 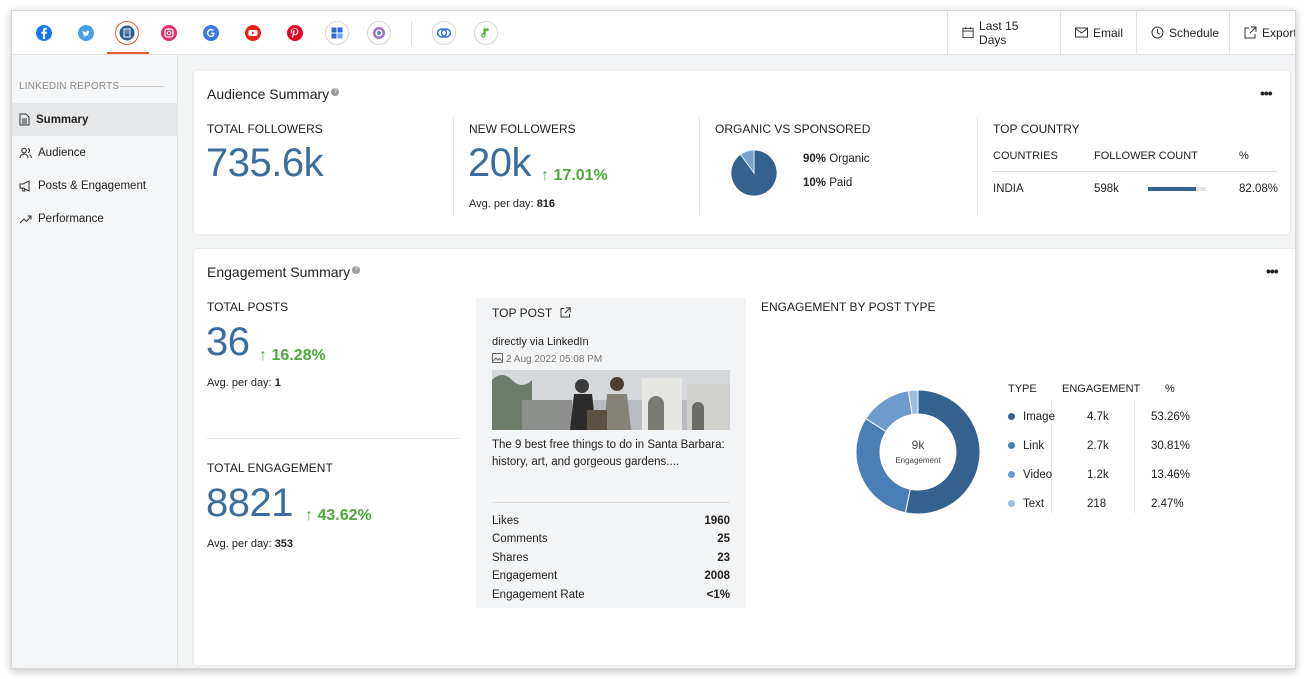 I want to click on stat-label: Shares, so click(x=510, y=558).